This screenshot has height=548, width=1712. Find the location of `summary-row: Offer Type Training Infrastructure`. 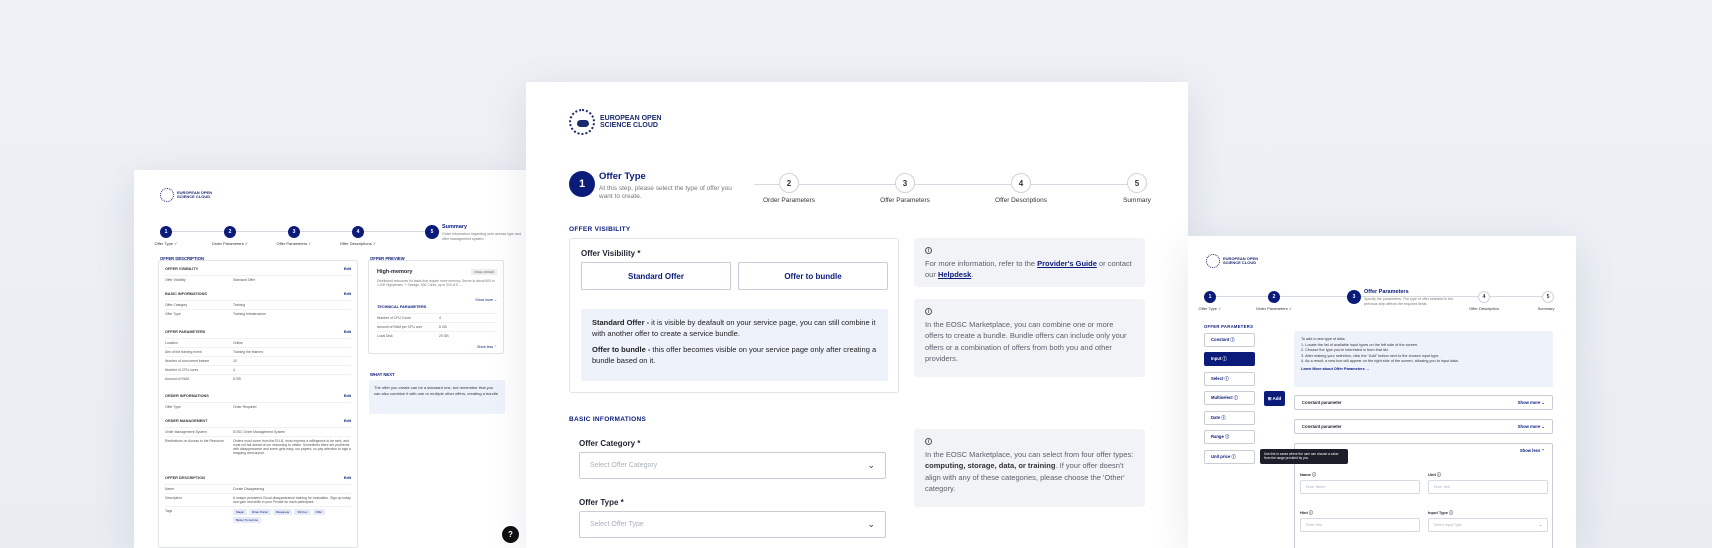

summary-row: Offer Type Training Infrastructure is located at coordinates (258, 313).